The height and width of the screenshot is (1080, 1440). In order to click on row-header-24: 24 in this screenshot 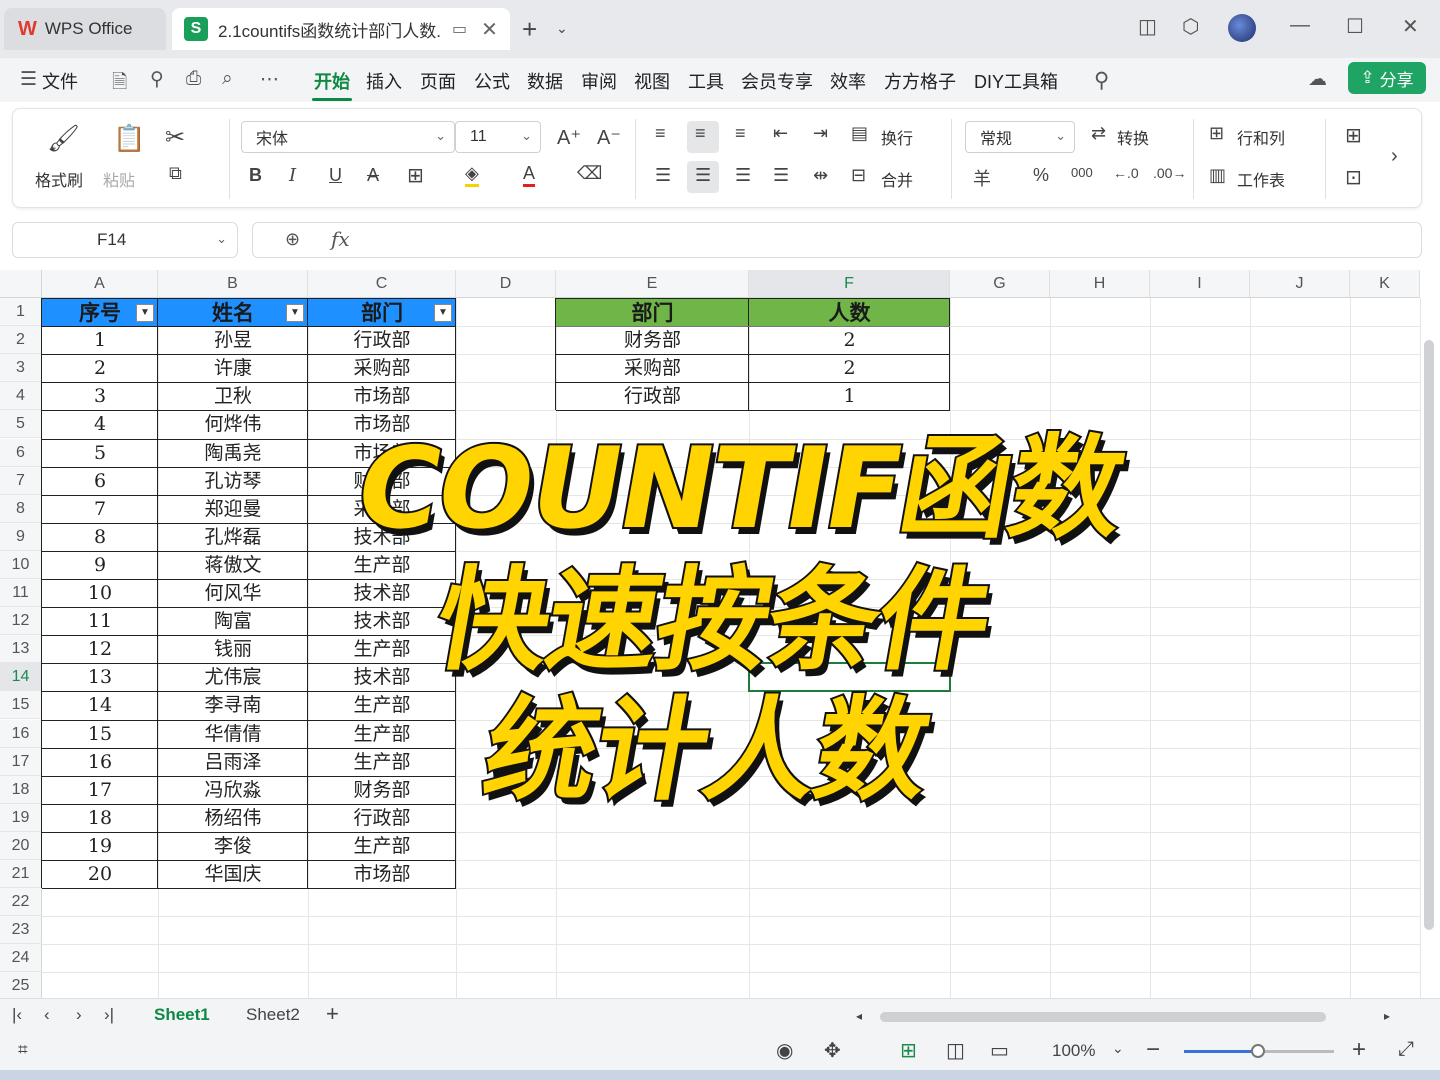, I will do `click(21, 958)`.